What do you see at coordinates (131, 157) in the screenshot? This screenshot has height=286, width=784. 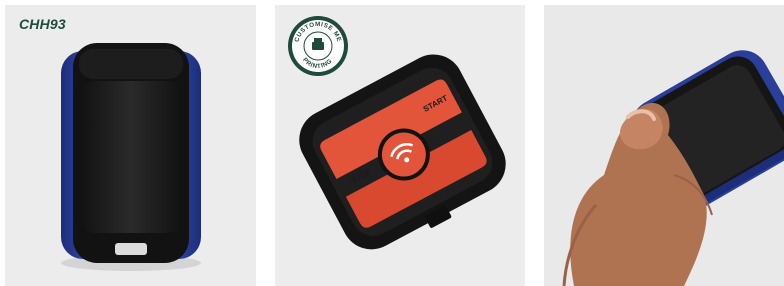 I see `remote-front-illustration` at bounding box center [131, 157].